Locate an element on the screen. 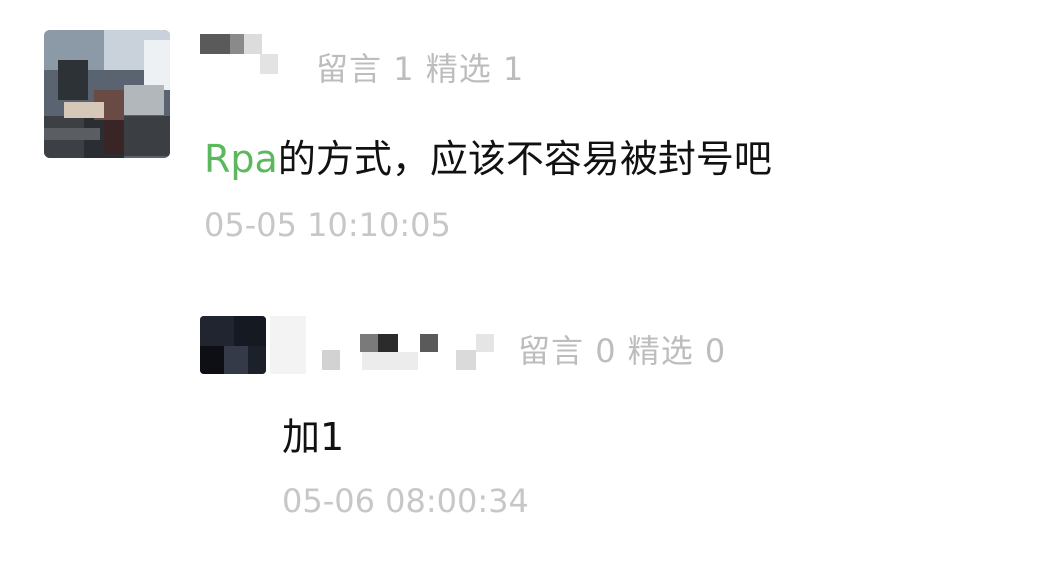  comment-stats: 留言 0 精选 0 is located at coordinates (622, 349).